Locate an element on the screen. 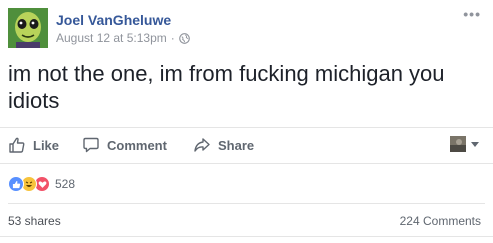  comments-count: 224 Comments is located at coordinates (440, 221).